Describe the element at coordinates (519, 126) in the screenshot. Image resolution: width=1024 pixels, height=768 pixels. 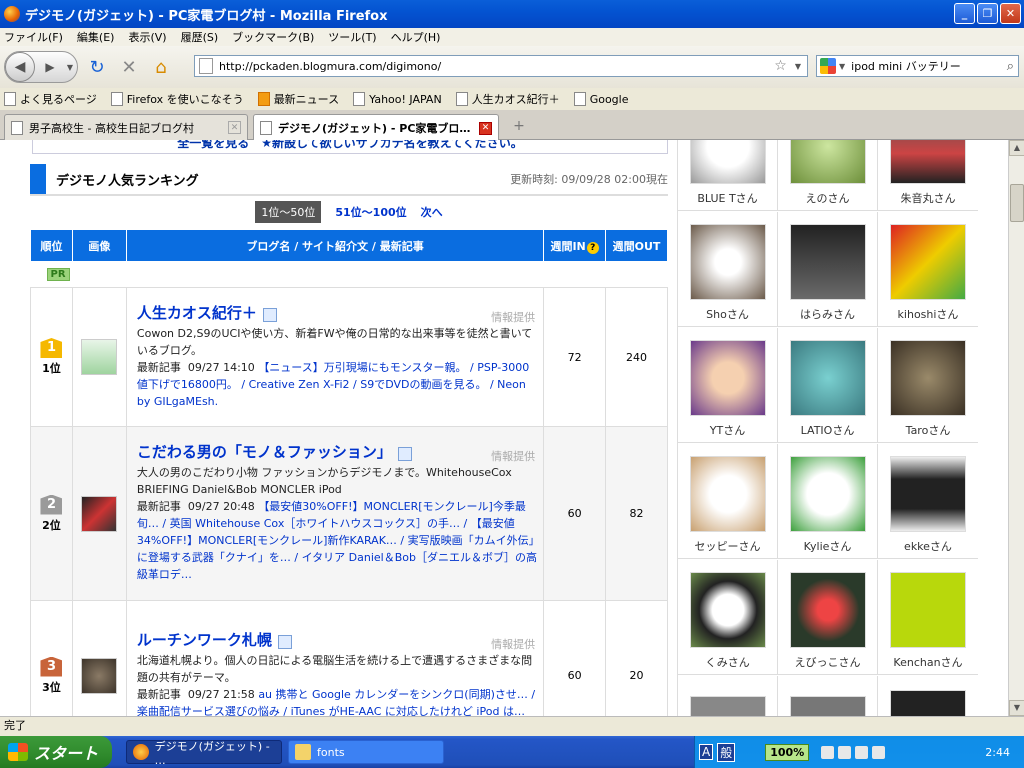
I see `new-tab-button: +` at that location.